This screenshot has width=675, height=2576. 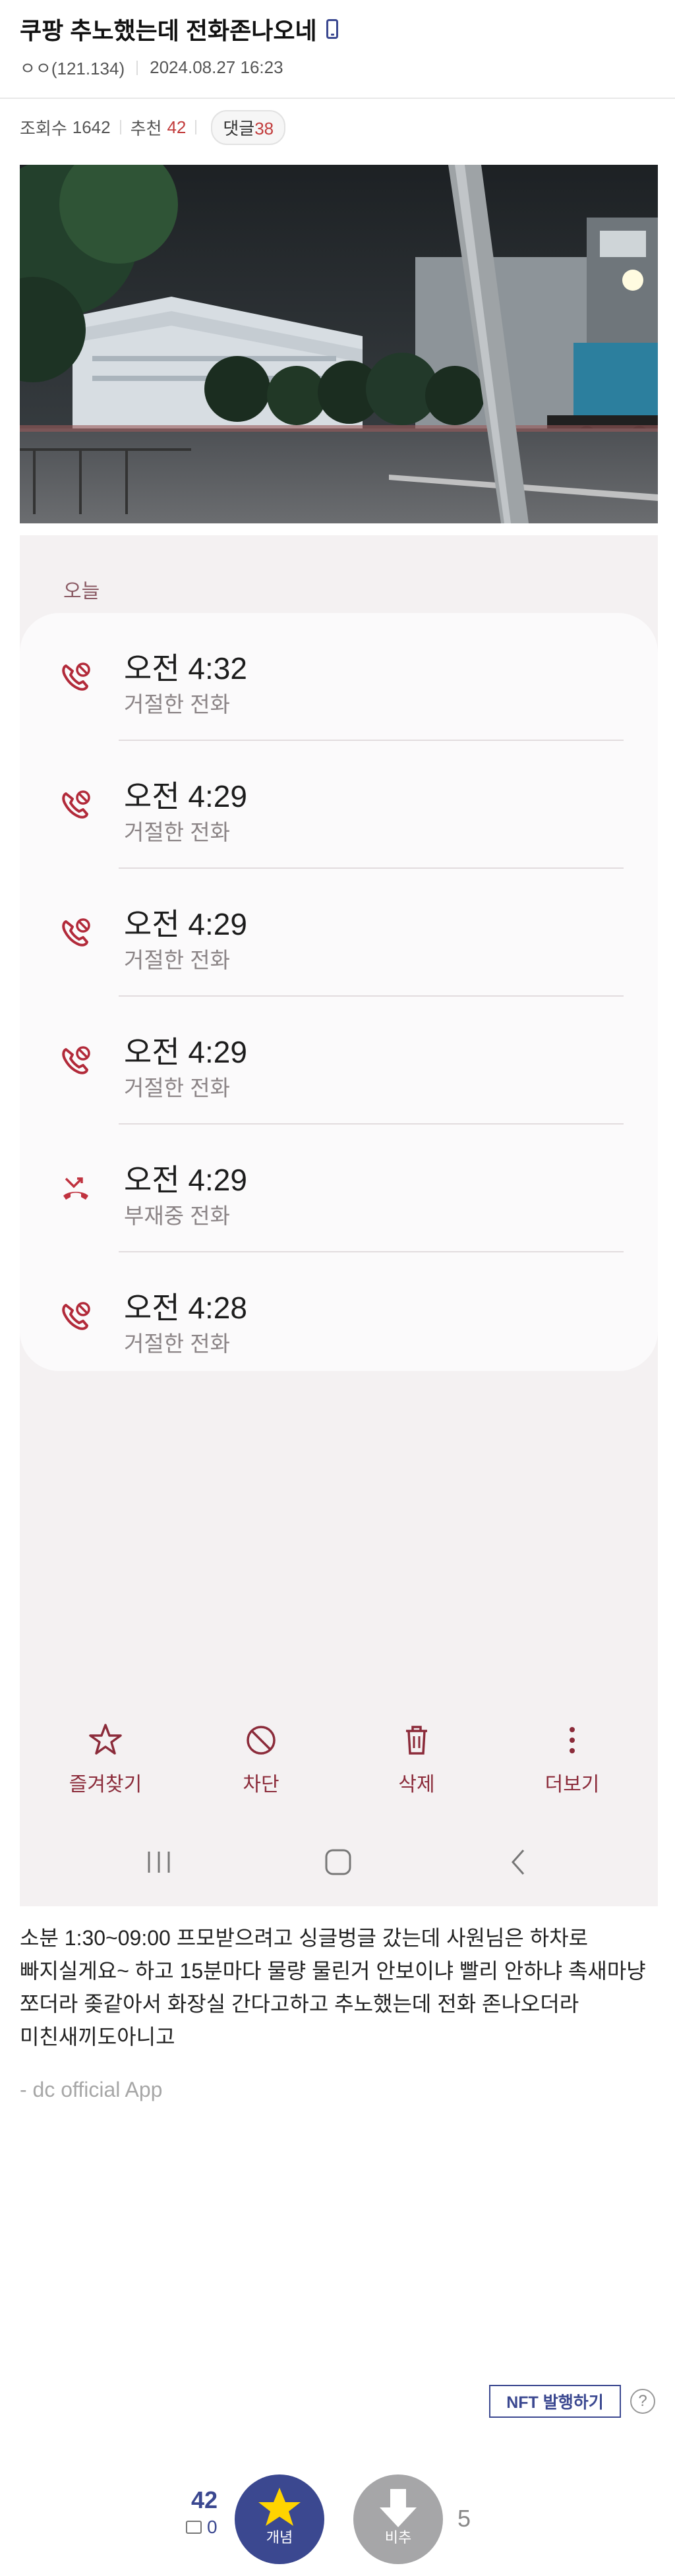 I want to click on block-label: 차단, so click(x=261, y=1785).